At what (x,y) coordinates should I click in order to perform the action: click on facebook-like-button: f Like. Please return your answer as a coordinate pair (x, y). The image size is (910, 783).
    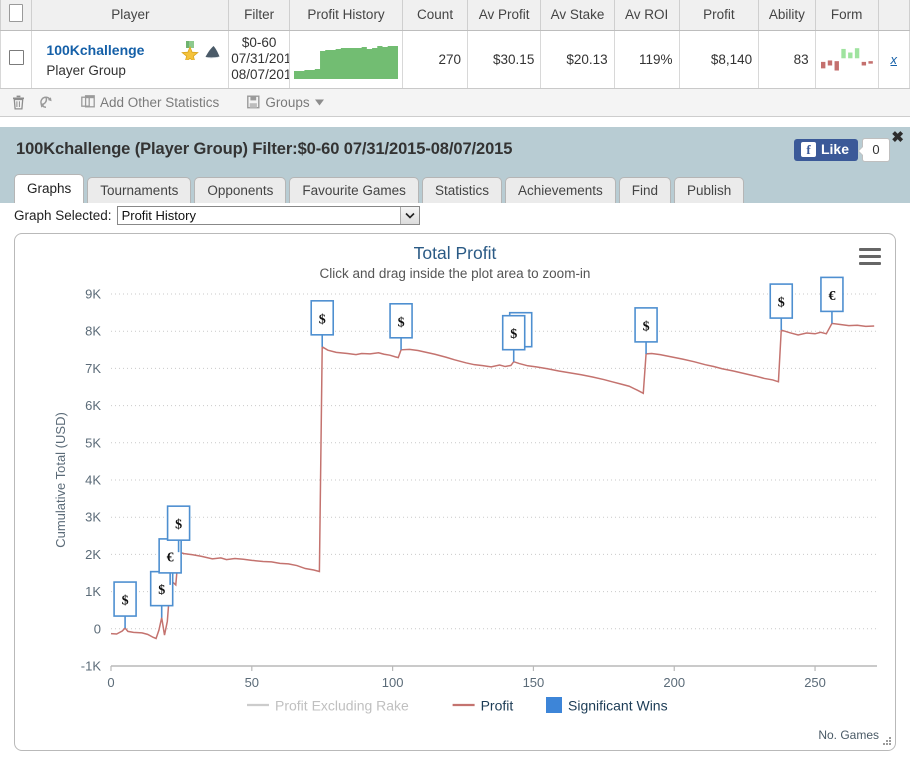
    Looking at the image, I should click on (825, 149).